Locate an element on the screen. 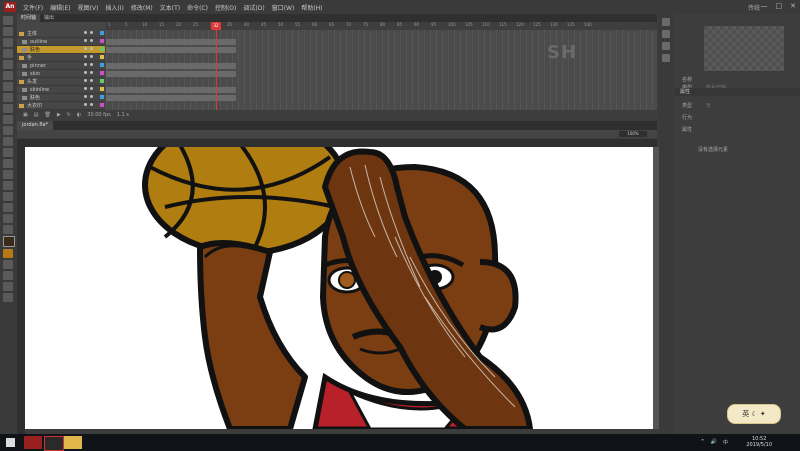 Image resolution: width=800 pixels, height=451 pixels. fill-color-icon is located at coordinates (8, 253).